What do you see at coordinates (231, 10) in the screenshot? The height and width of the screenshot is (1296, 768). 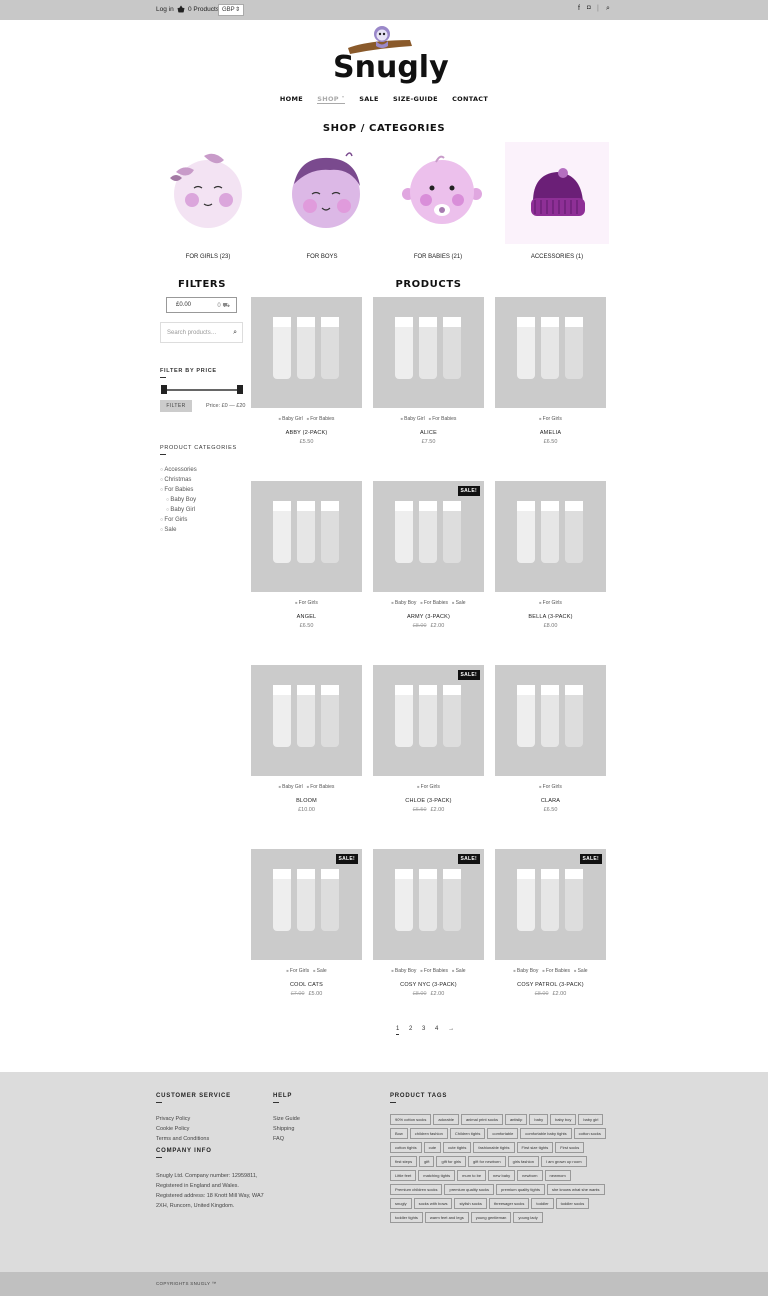 I see `currency-select: GBP ⇕` at bounding box center [231, 10].